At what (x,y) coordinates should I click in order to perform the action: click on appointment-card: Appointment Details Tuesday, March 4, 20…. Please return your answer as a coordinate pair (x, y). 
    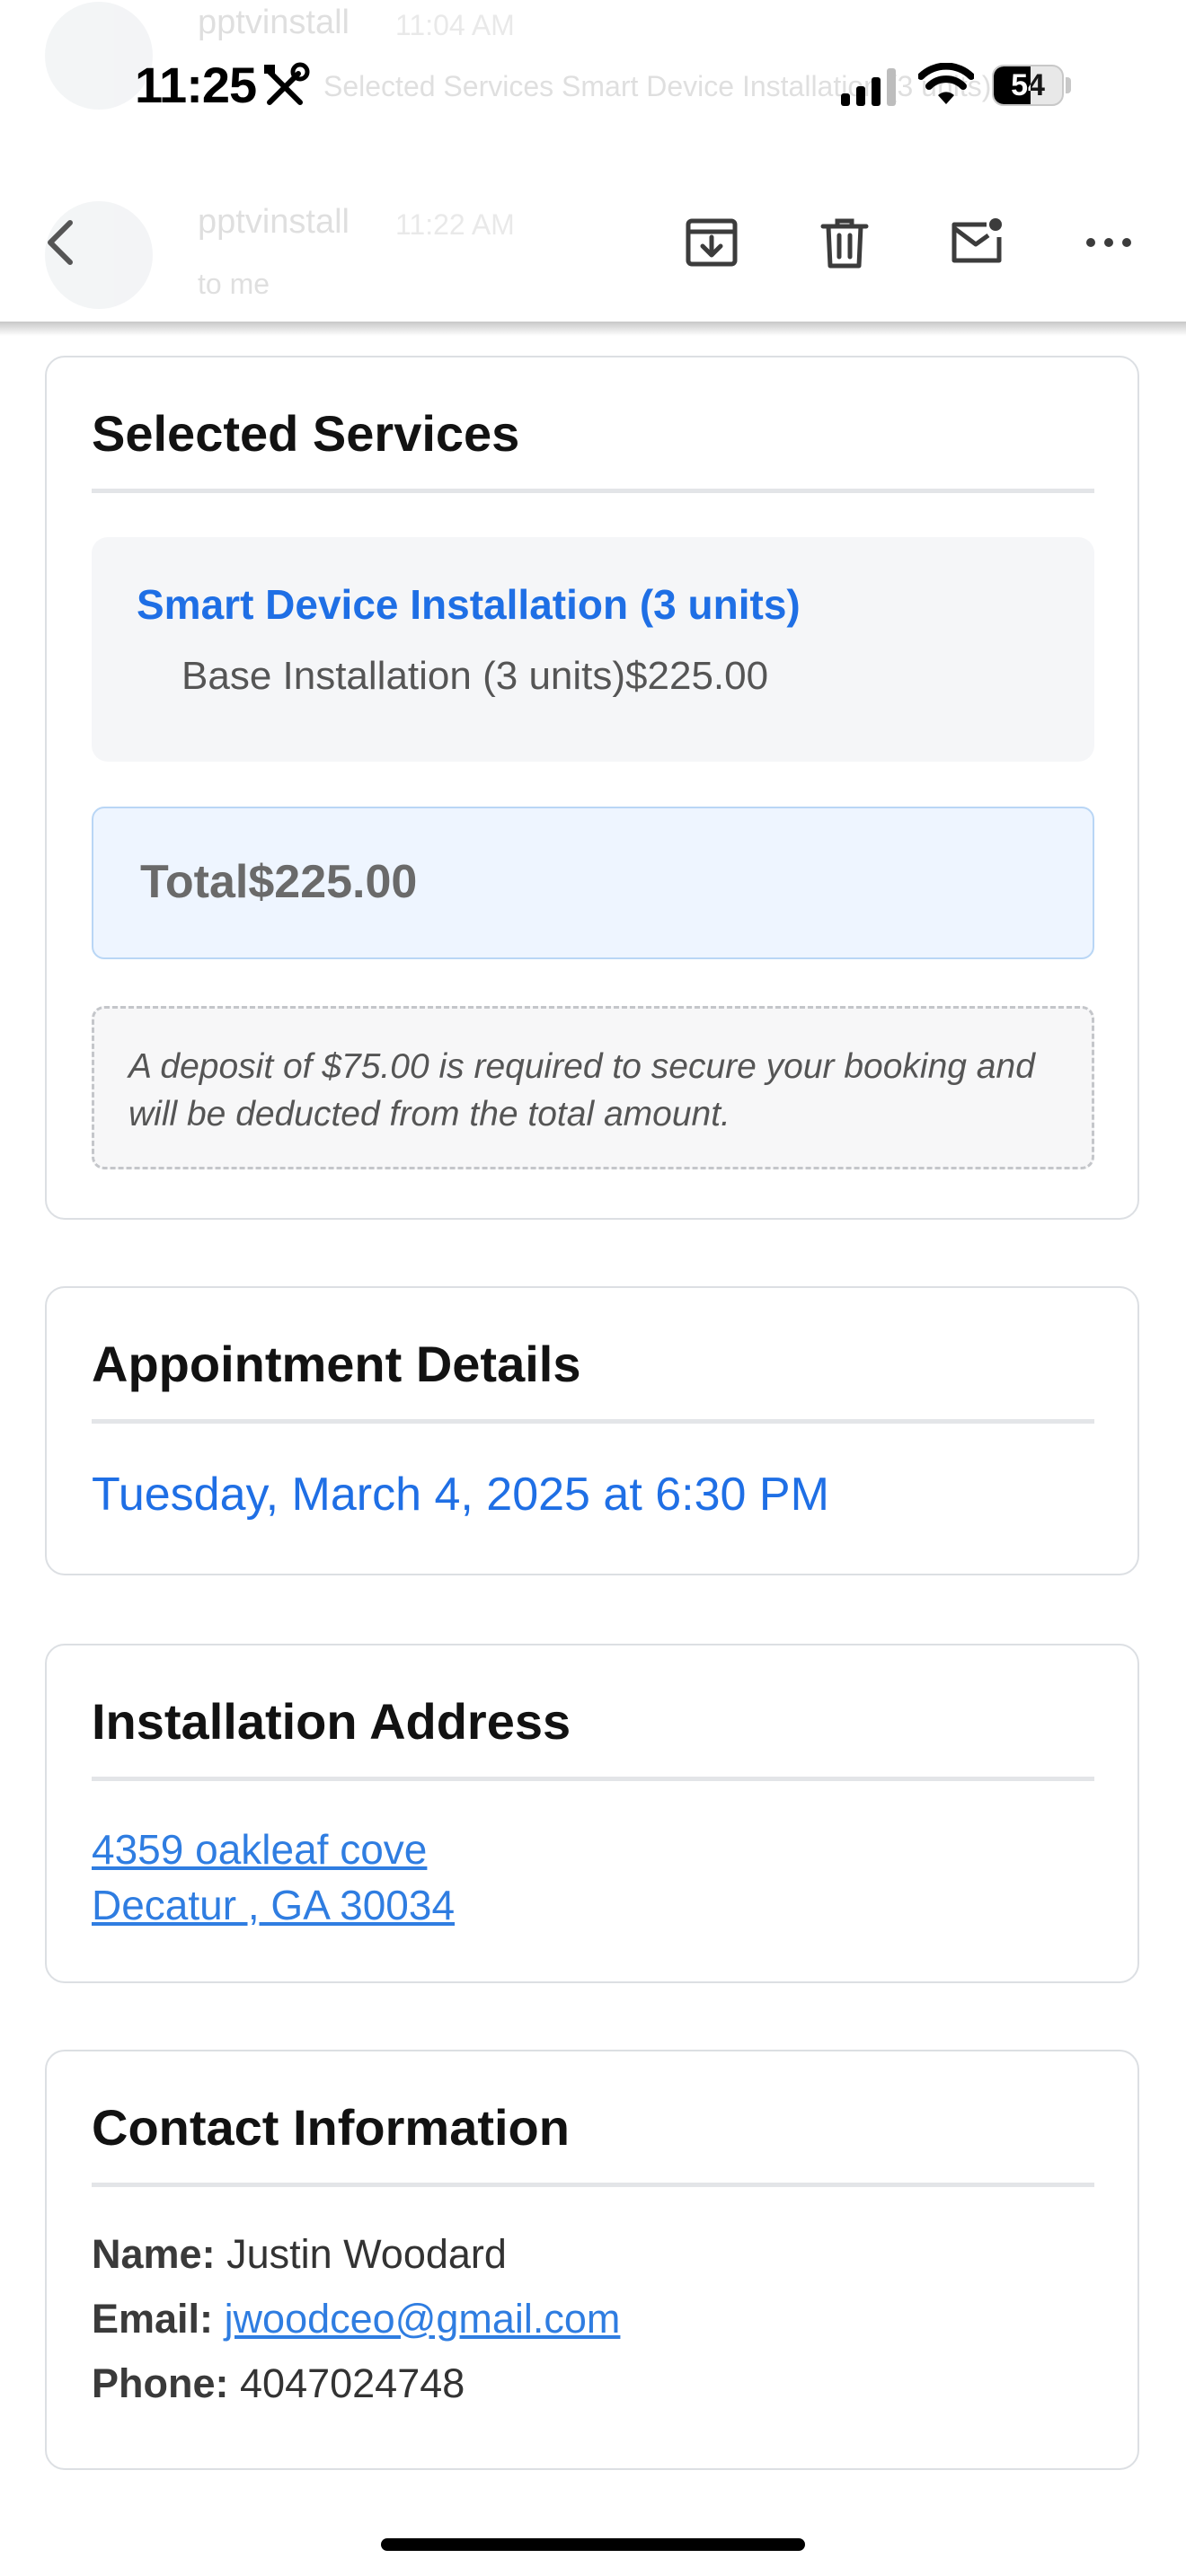
    Looking at the image, I should click on (592, 1430).